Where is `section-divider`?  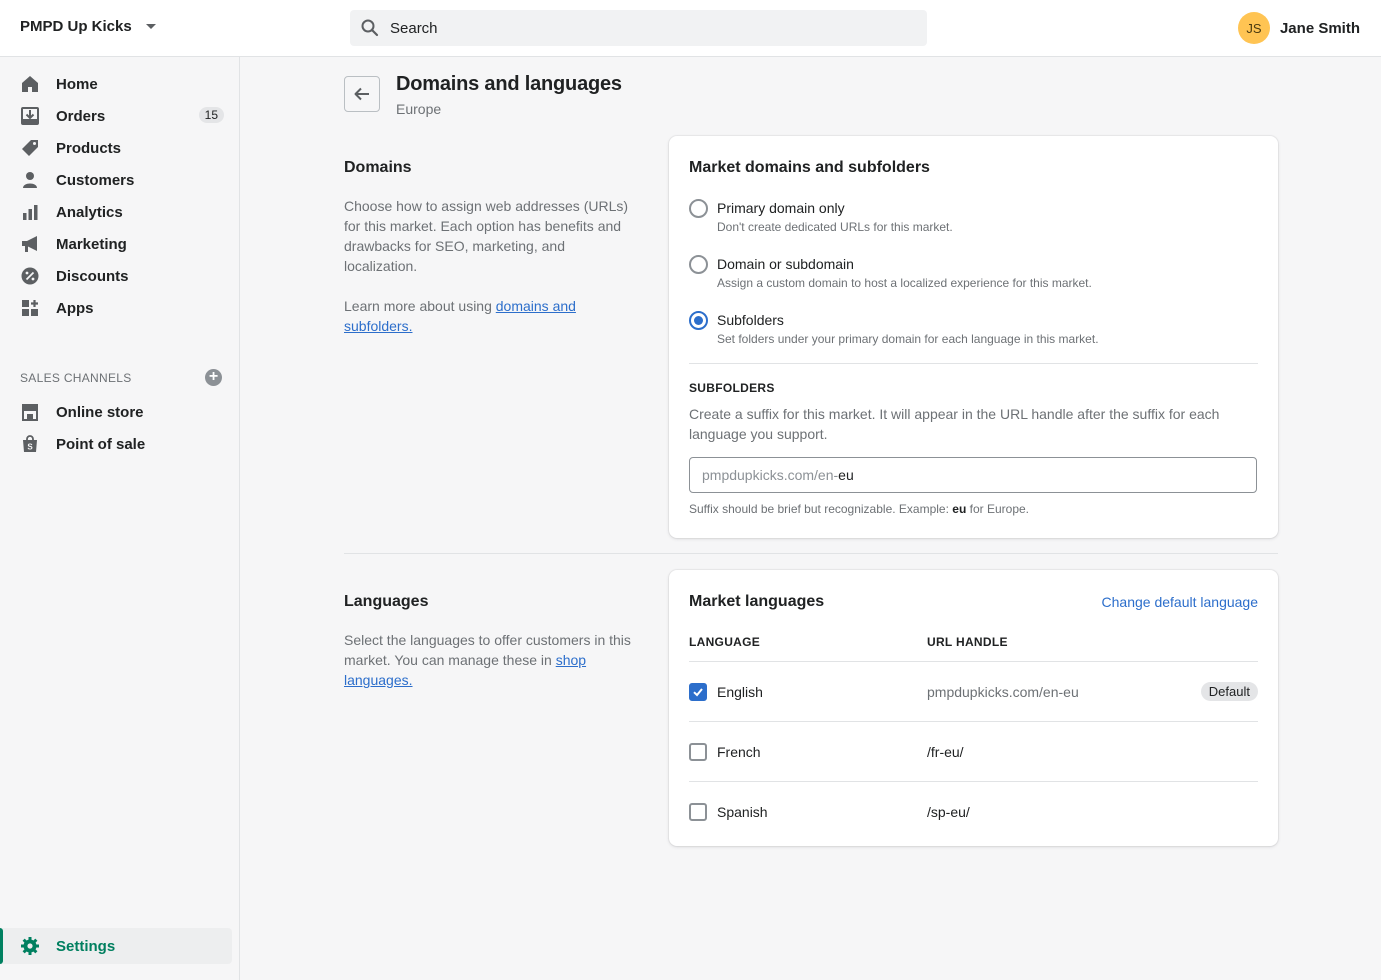 section-divider is located at coordinates (811, 553).